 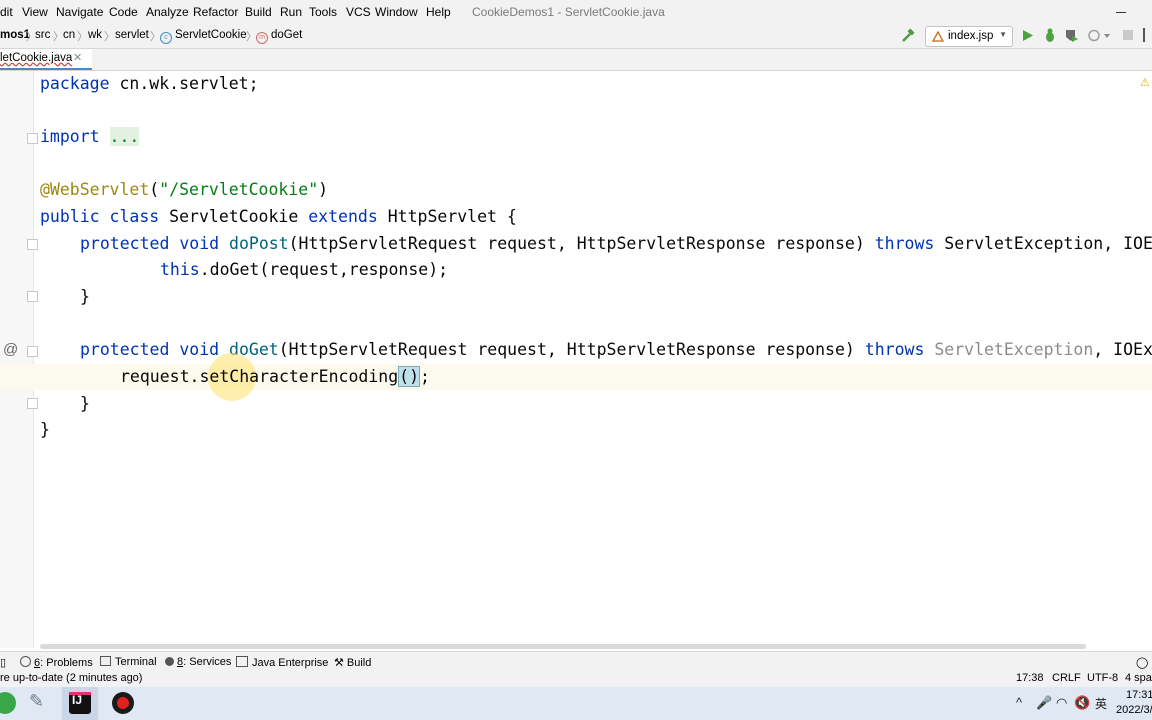 I want to click on editor-gutter, so click(x=17, y=359).